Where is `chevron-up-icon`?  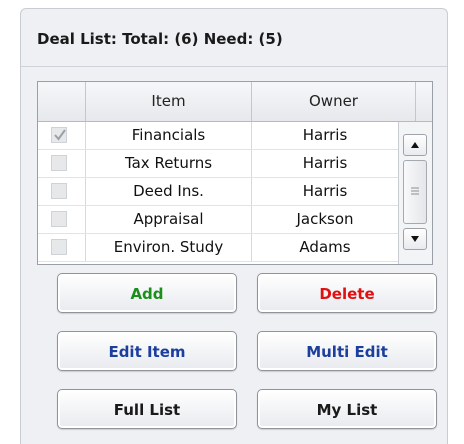
chevron-up-icon is located at coordinates (415, 145).